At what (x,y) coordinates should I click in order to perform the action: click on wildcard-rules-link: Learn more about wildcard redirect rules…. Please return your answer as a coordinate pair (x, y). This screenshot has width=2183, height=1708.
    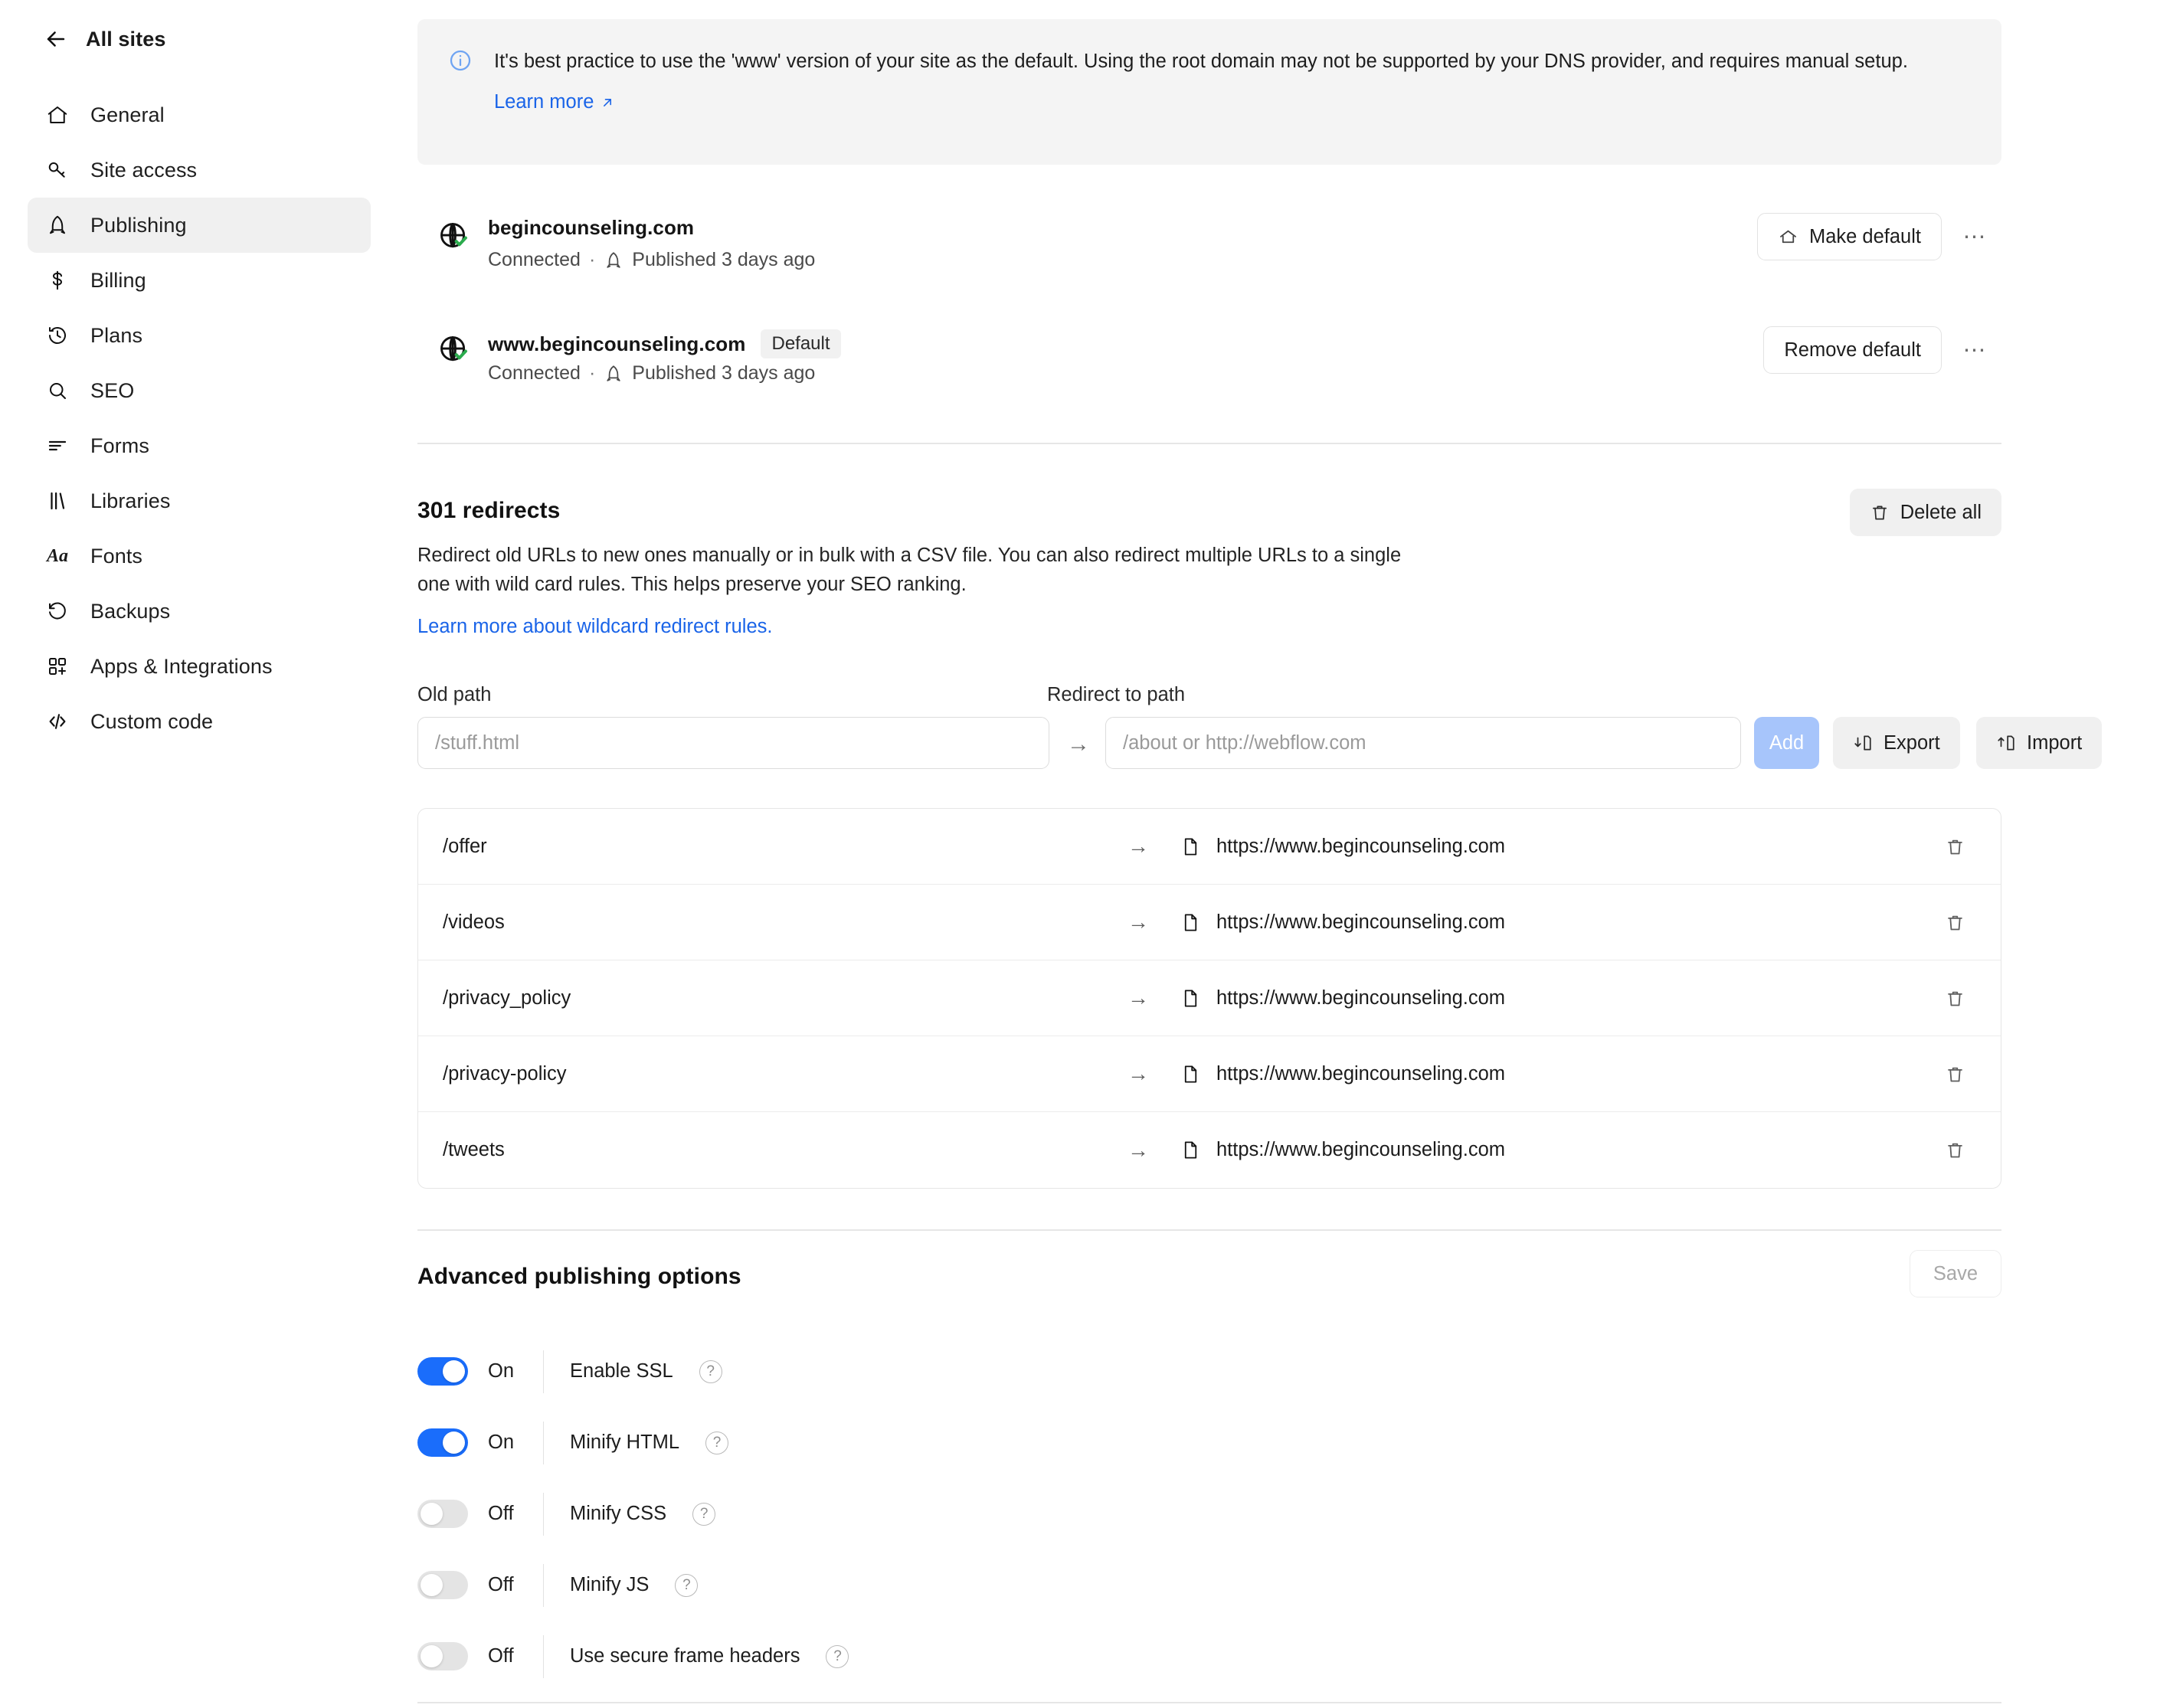
    Looking at the image, I should click on (1209, 627).